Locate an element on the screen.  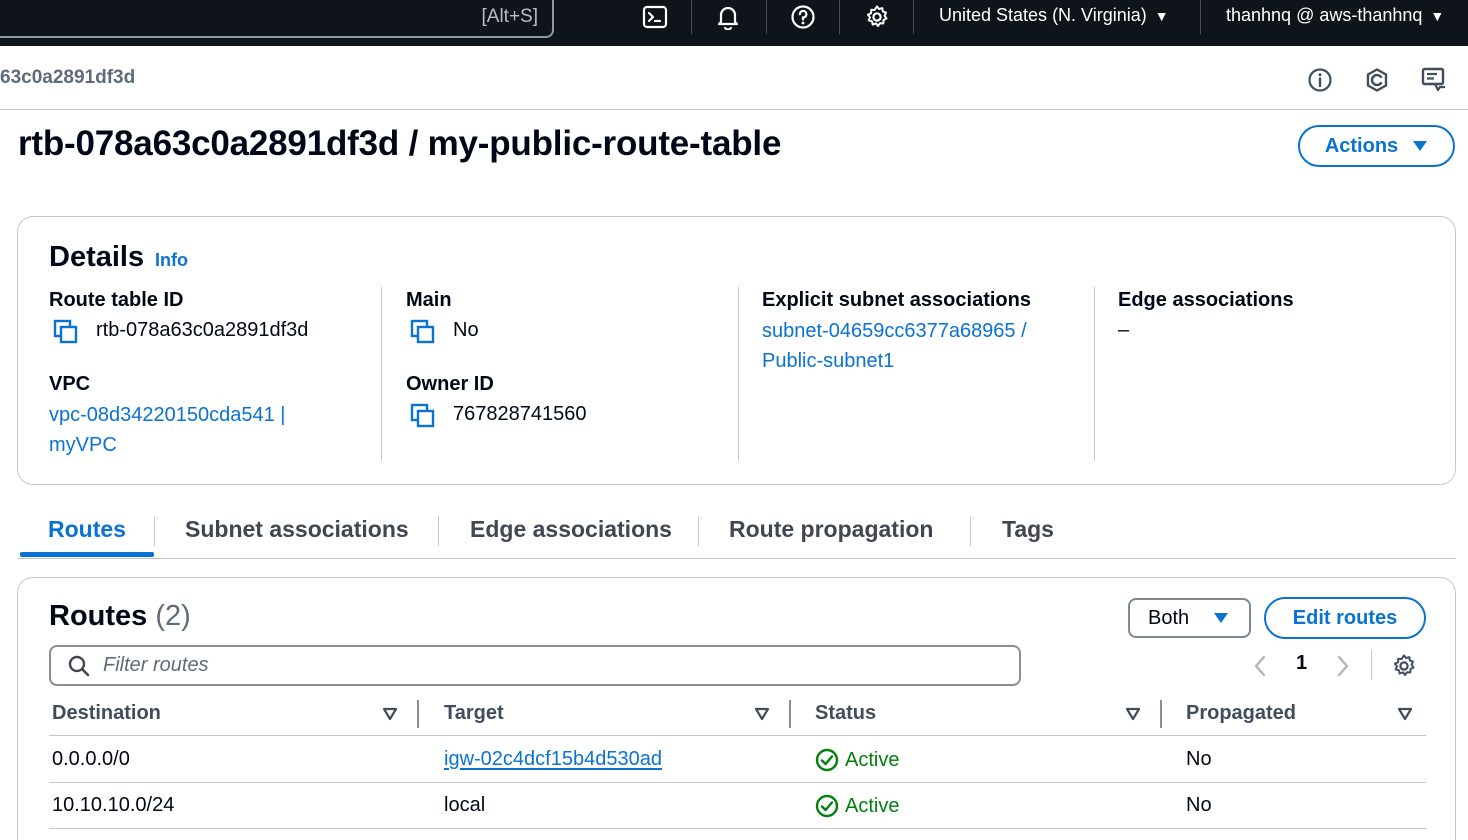
edge-associations-label: Edge associations is located at coordinates (1206, 300).